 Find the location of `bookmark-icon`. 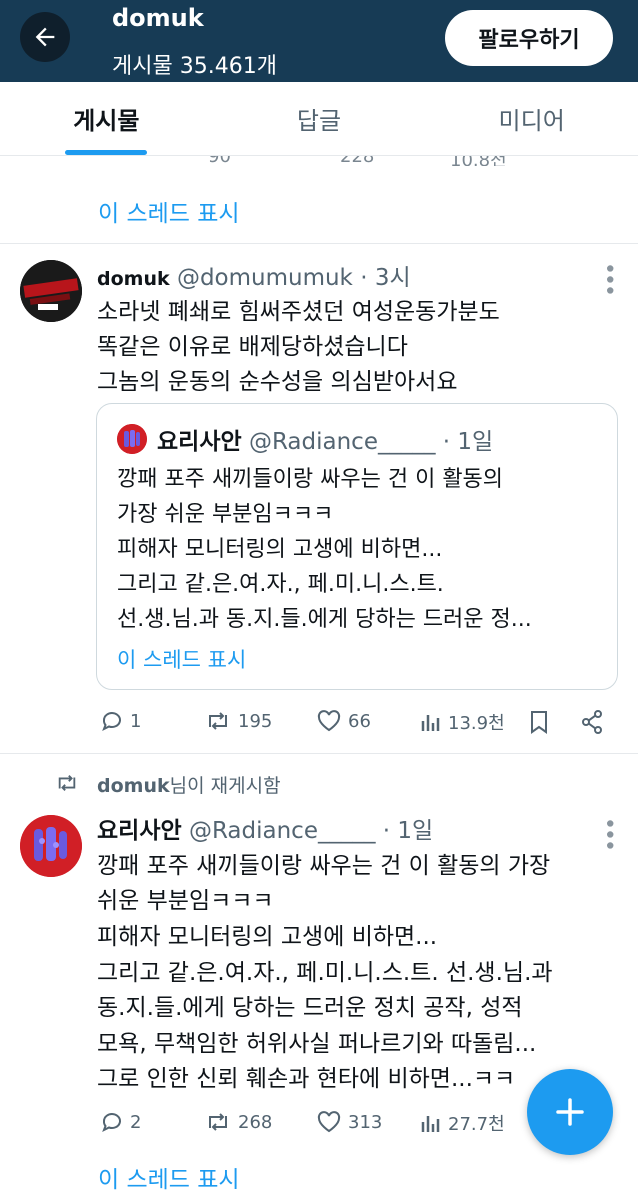

bookmark-icon is located at coordinates (539, 722).